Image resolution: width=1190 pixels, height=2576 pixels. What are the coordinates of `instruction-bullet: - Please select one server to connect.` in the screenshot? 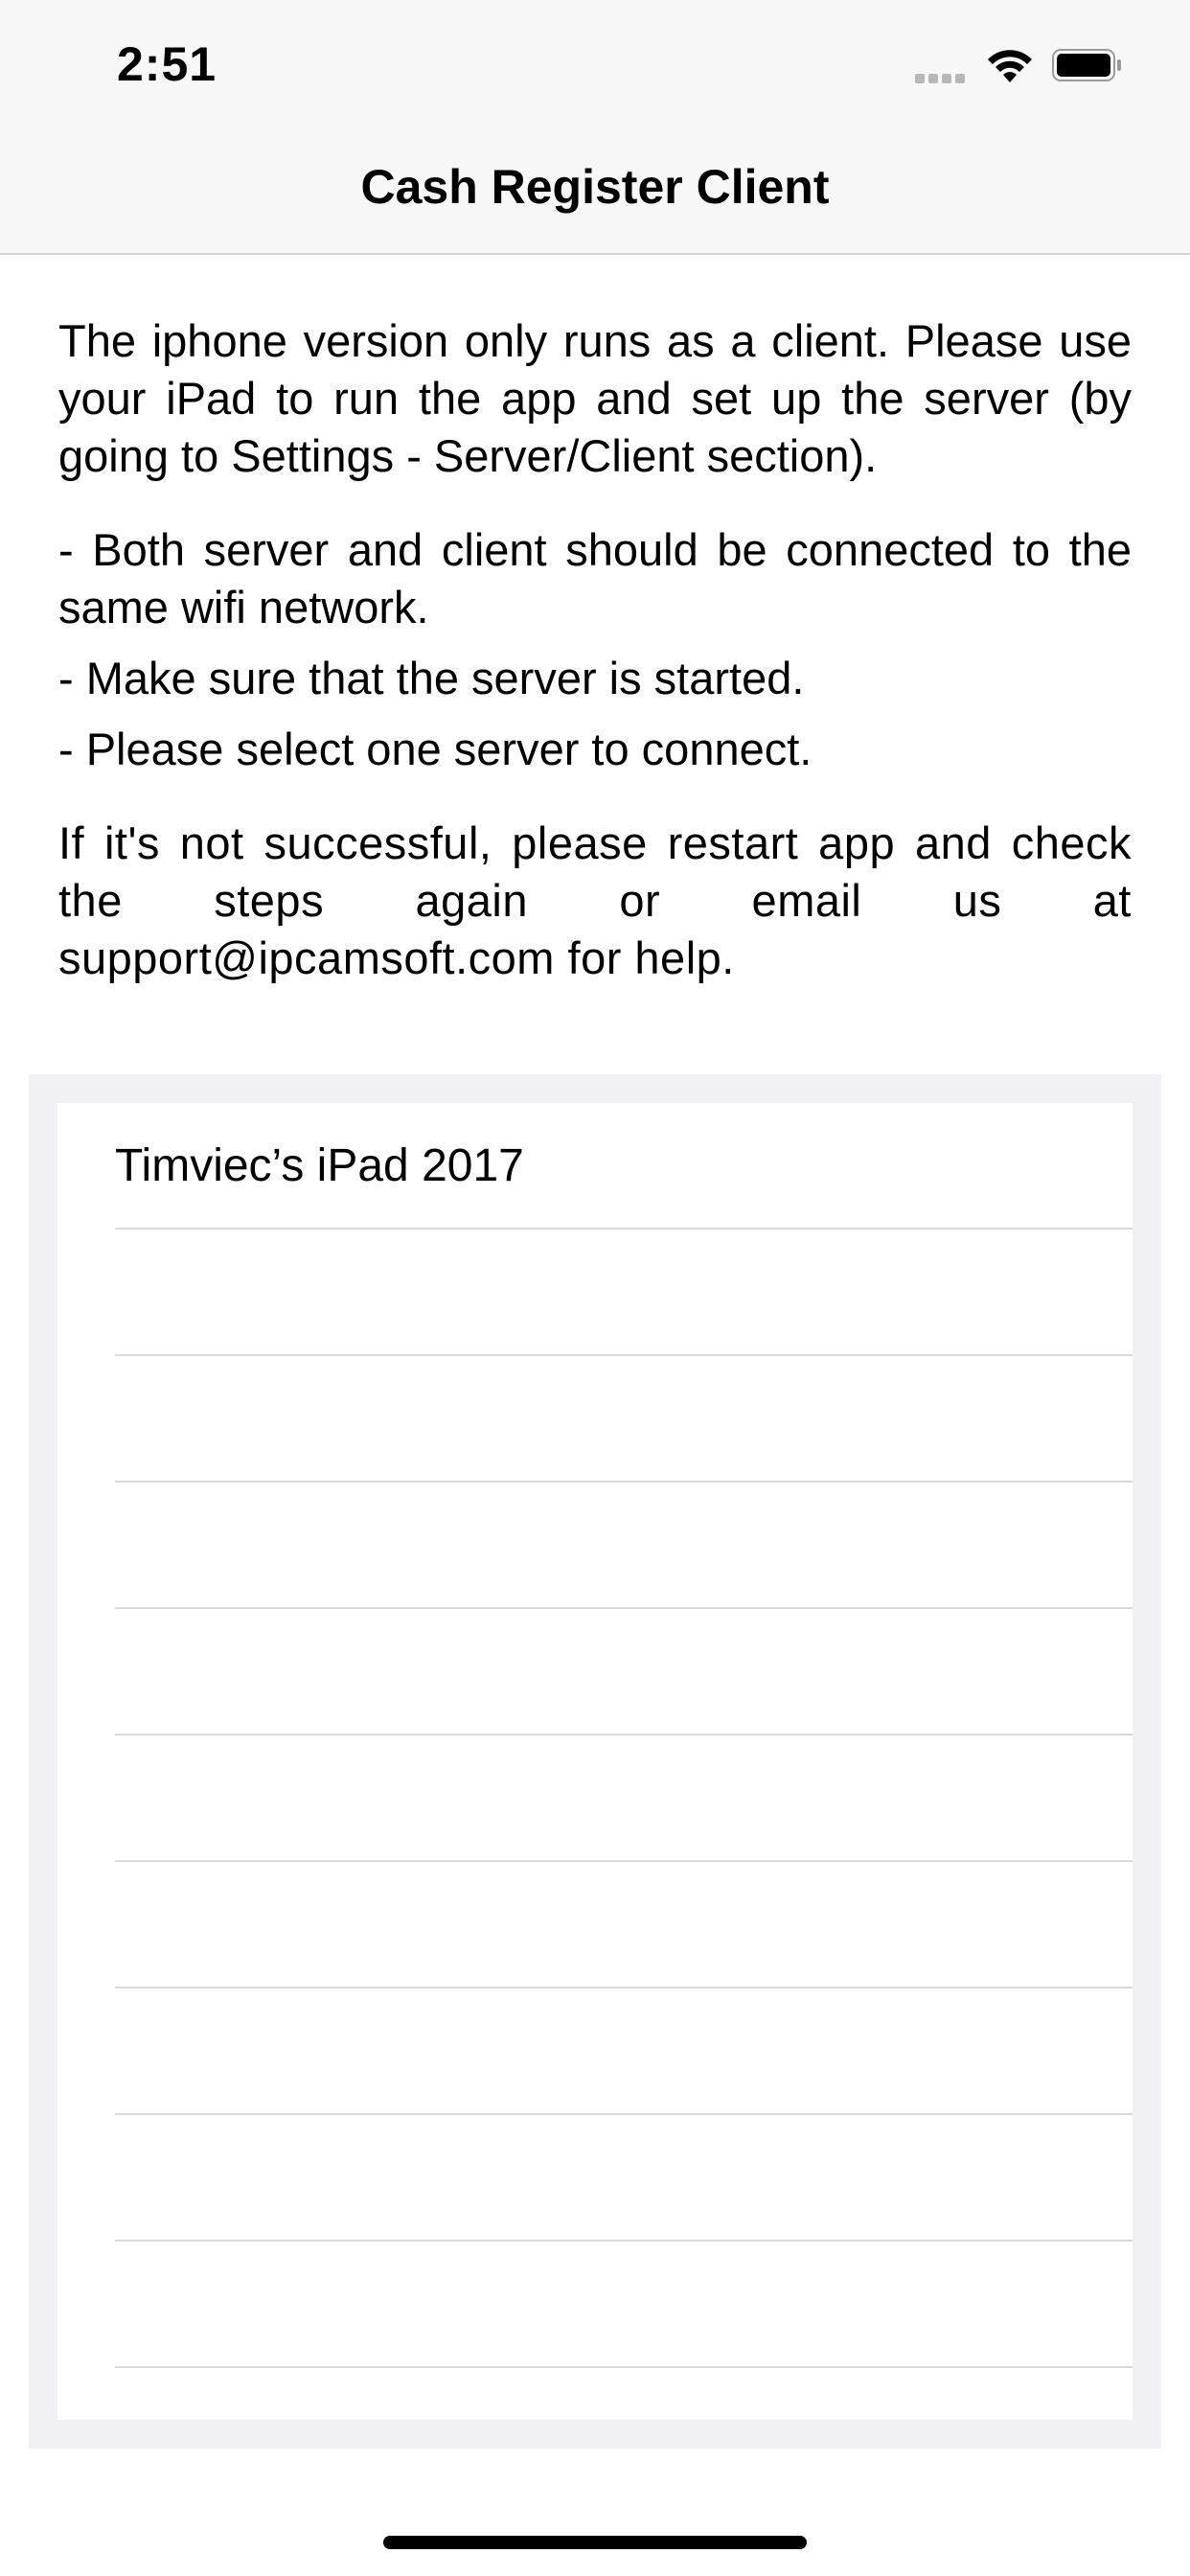 It's located at (435, 749).